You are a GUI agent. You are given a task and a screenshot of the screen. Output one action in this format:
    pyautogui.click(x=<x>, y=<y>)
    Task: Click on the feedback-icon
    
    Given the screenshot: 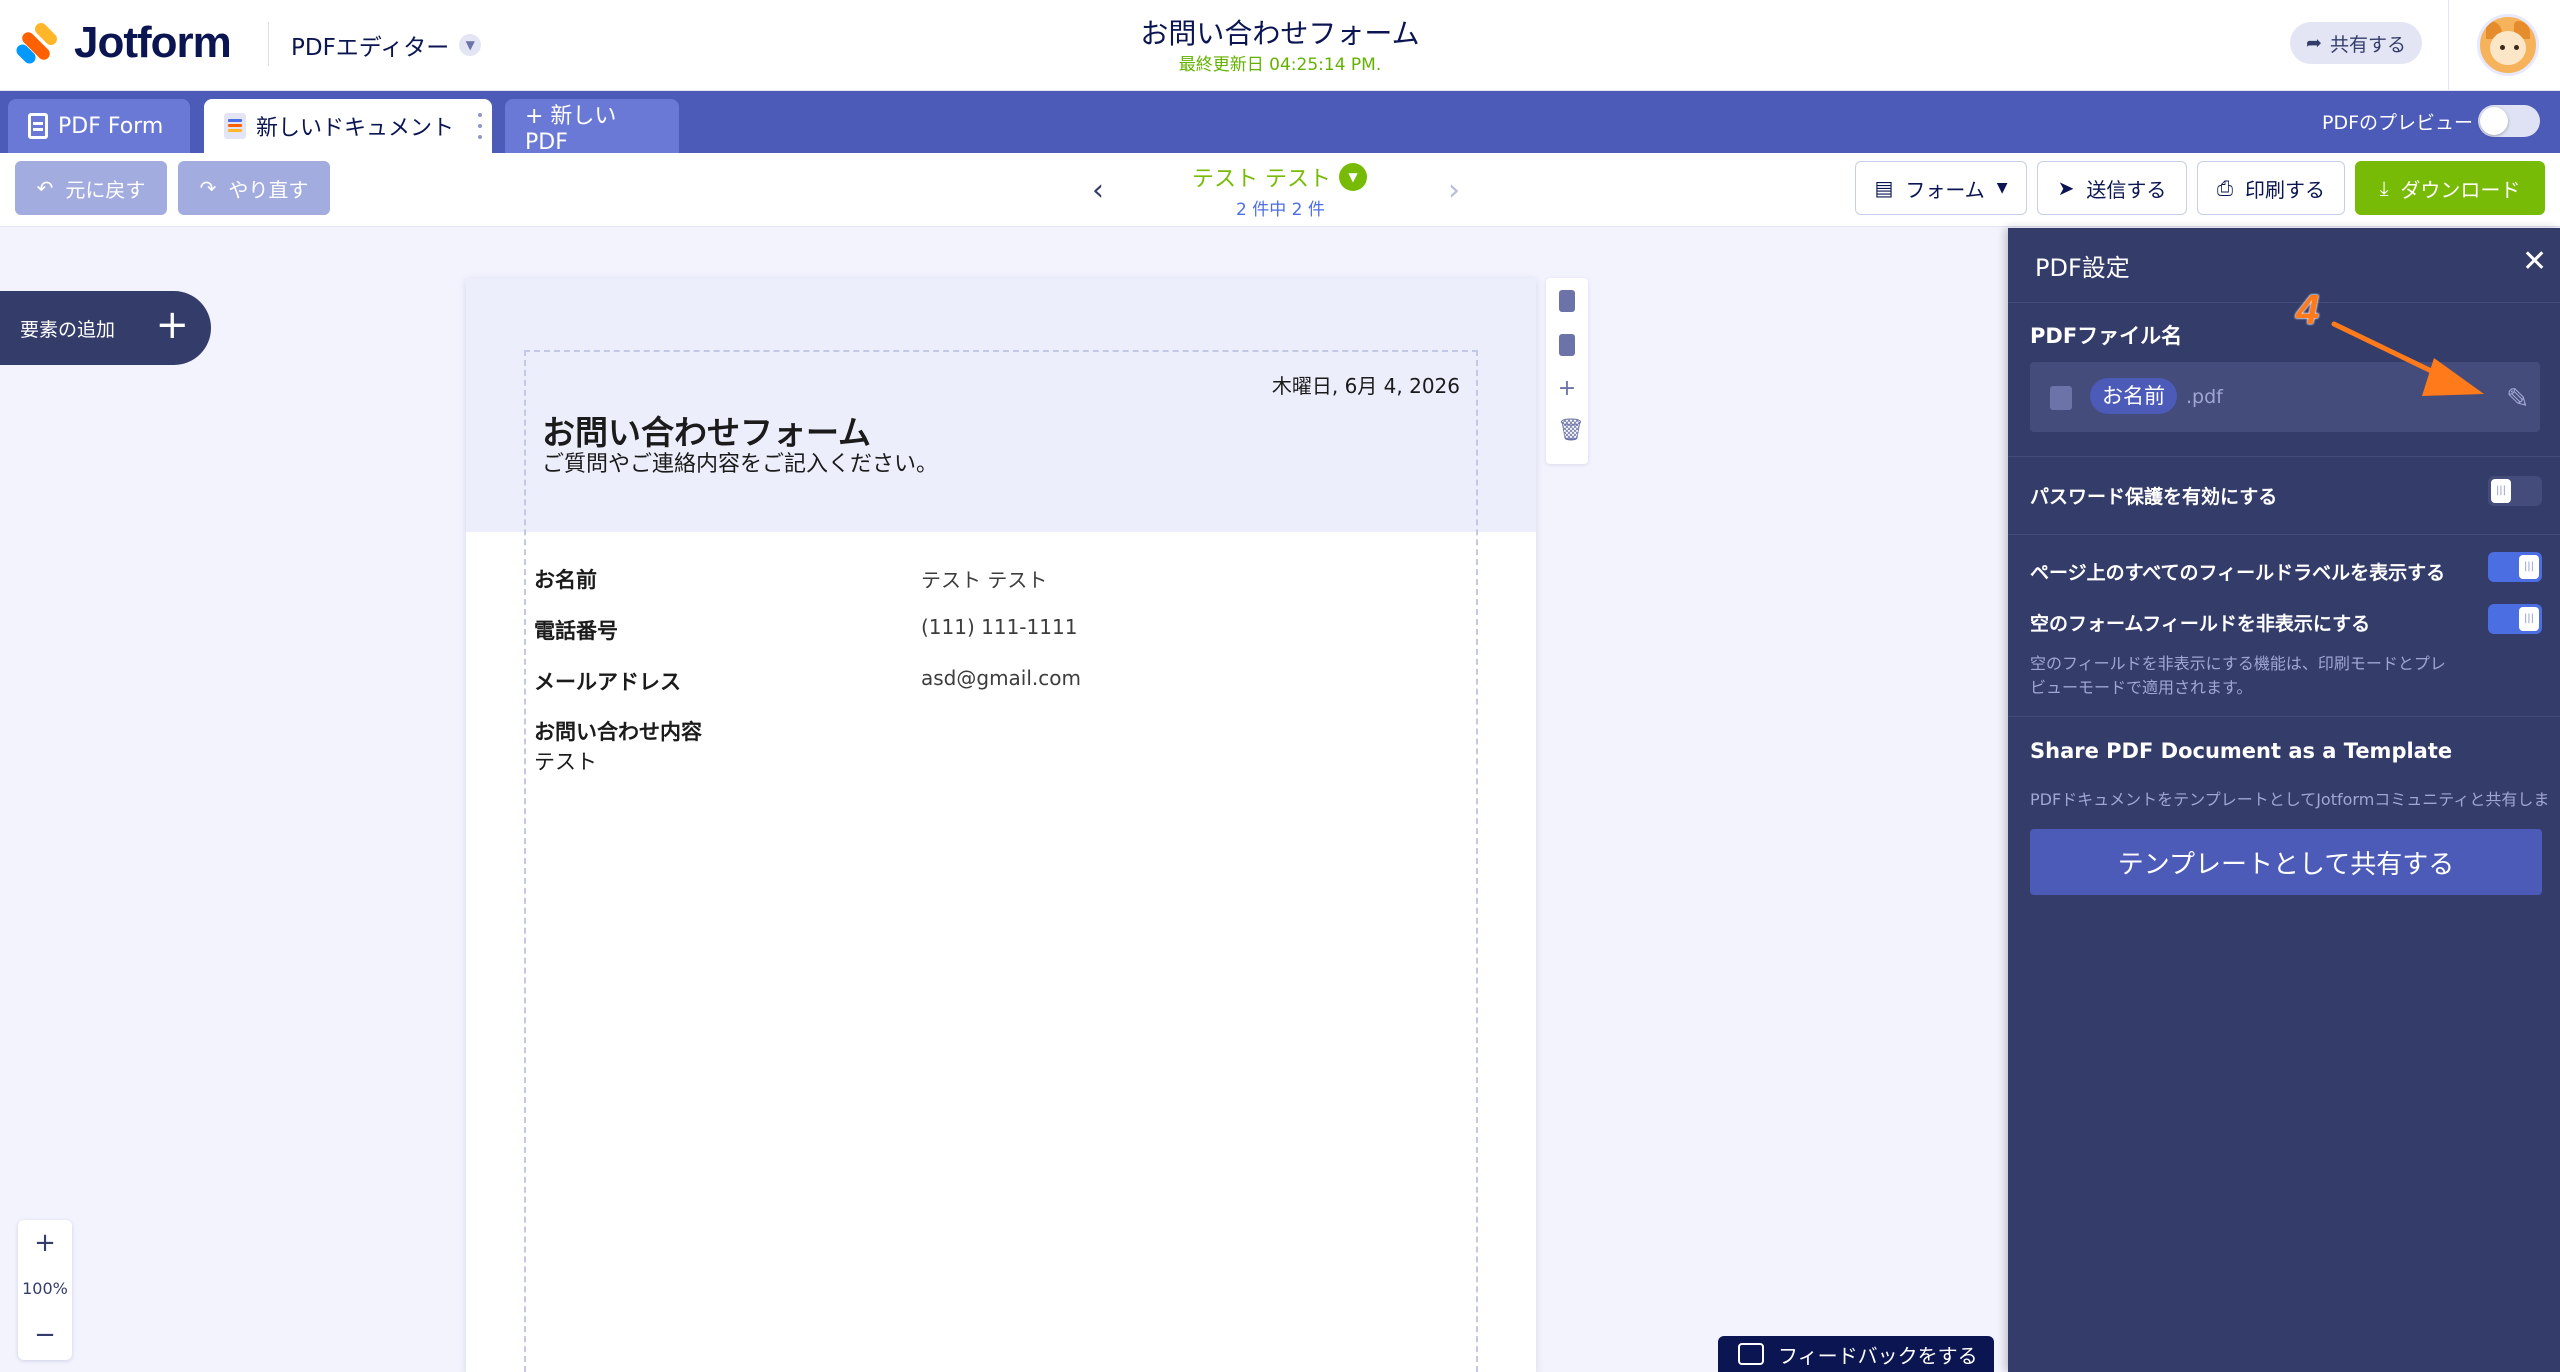 What is the action you would take?
    pyautogui.click(x=1751, y=1354)
    